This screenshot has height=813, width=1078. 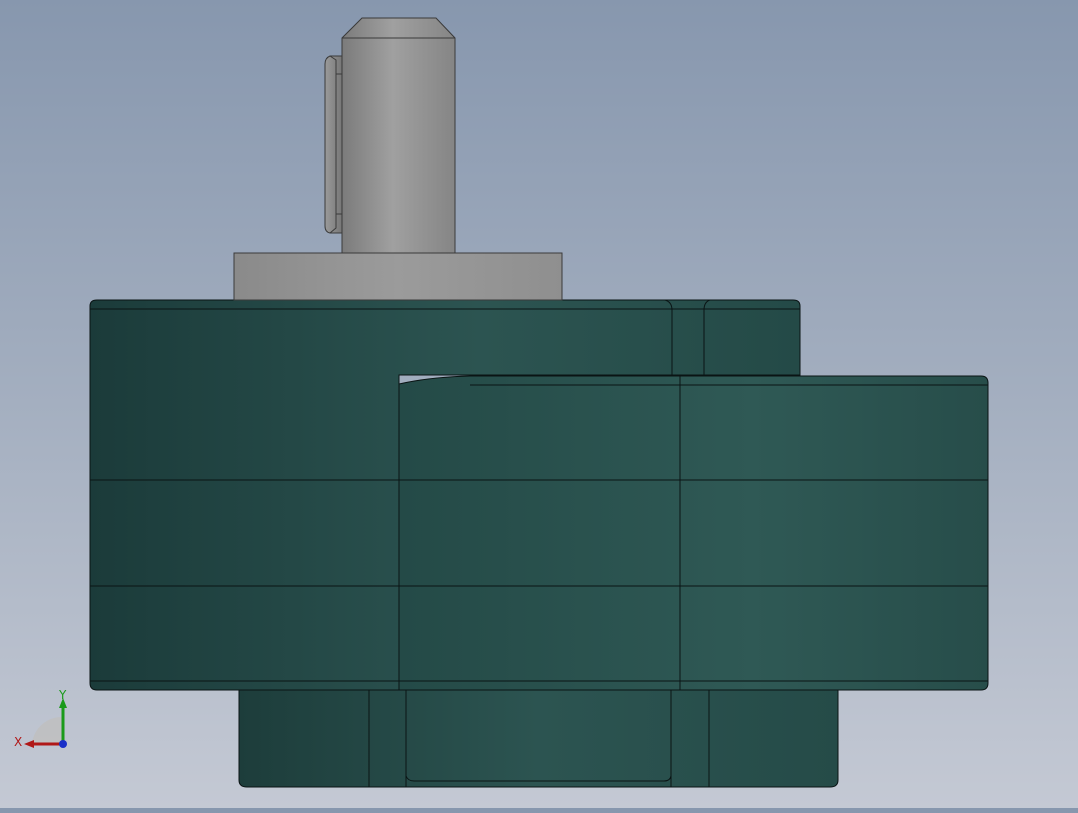 What do you see at coordinates (62, 695) in the screenshot?
I see `y-axis-label: Y` at bounding box center [62, 695].